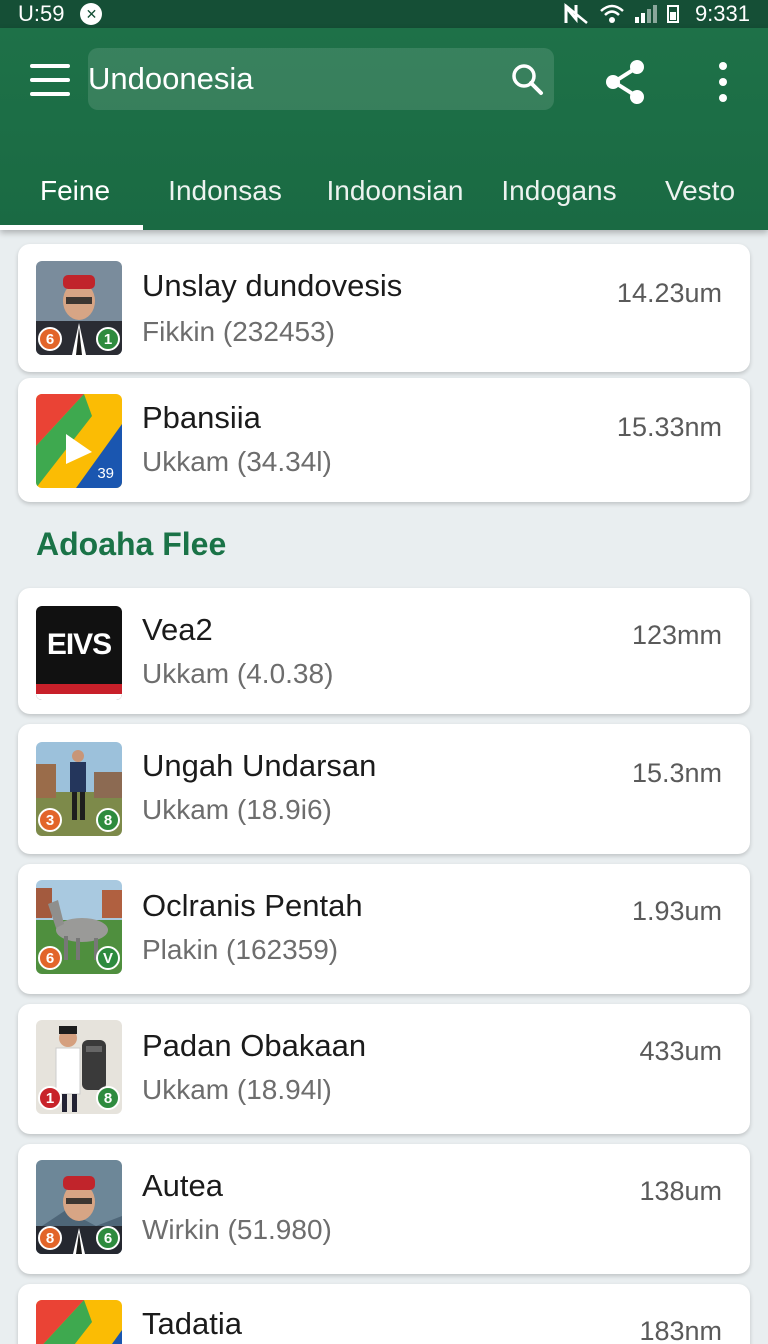 The width and height of the screenshot is (768, 1344). I want to click on item-thumbnail: 1 8, so click(79, 1067).